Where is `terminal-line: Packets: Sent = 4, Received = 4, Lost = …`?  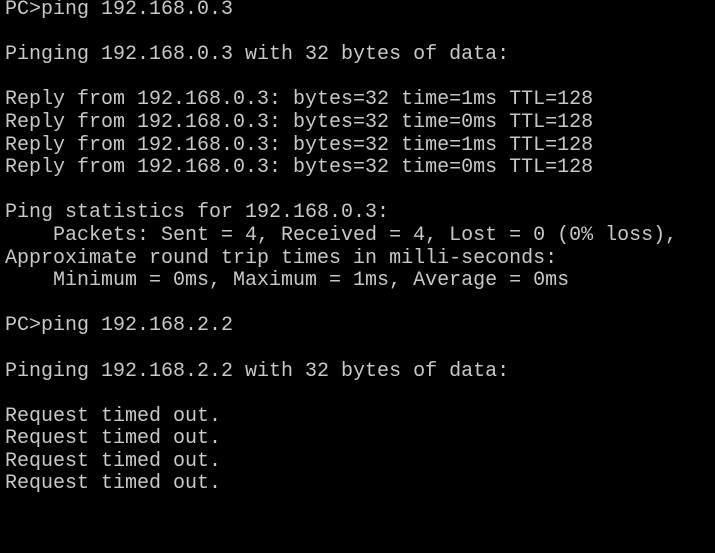
terminal-line: Packets: Sent = 4, Received = 4, Lost = … is located at coordinates (341, 235).